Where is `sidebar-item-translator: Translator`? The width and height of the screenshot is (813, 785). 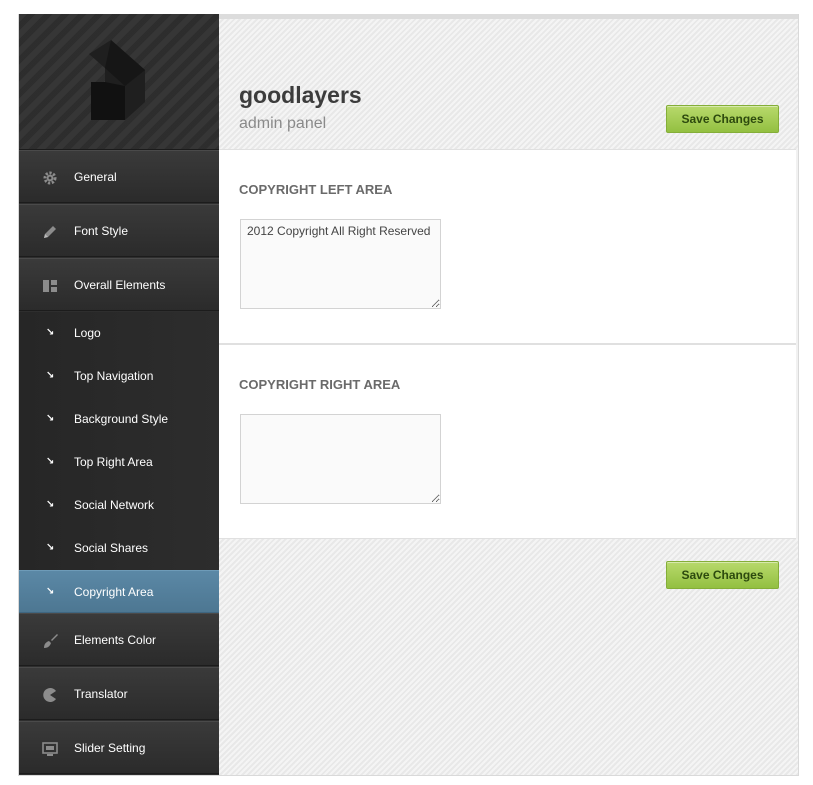 sidebar-item-translator: Translator is located at coordinates (119, 693).